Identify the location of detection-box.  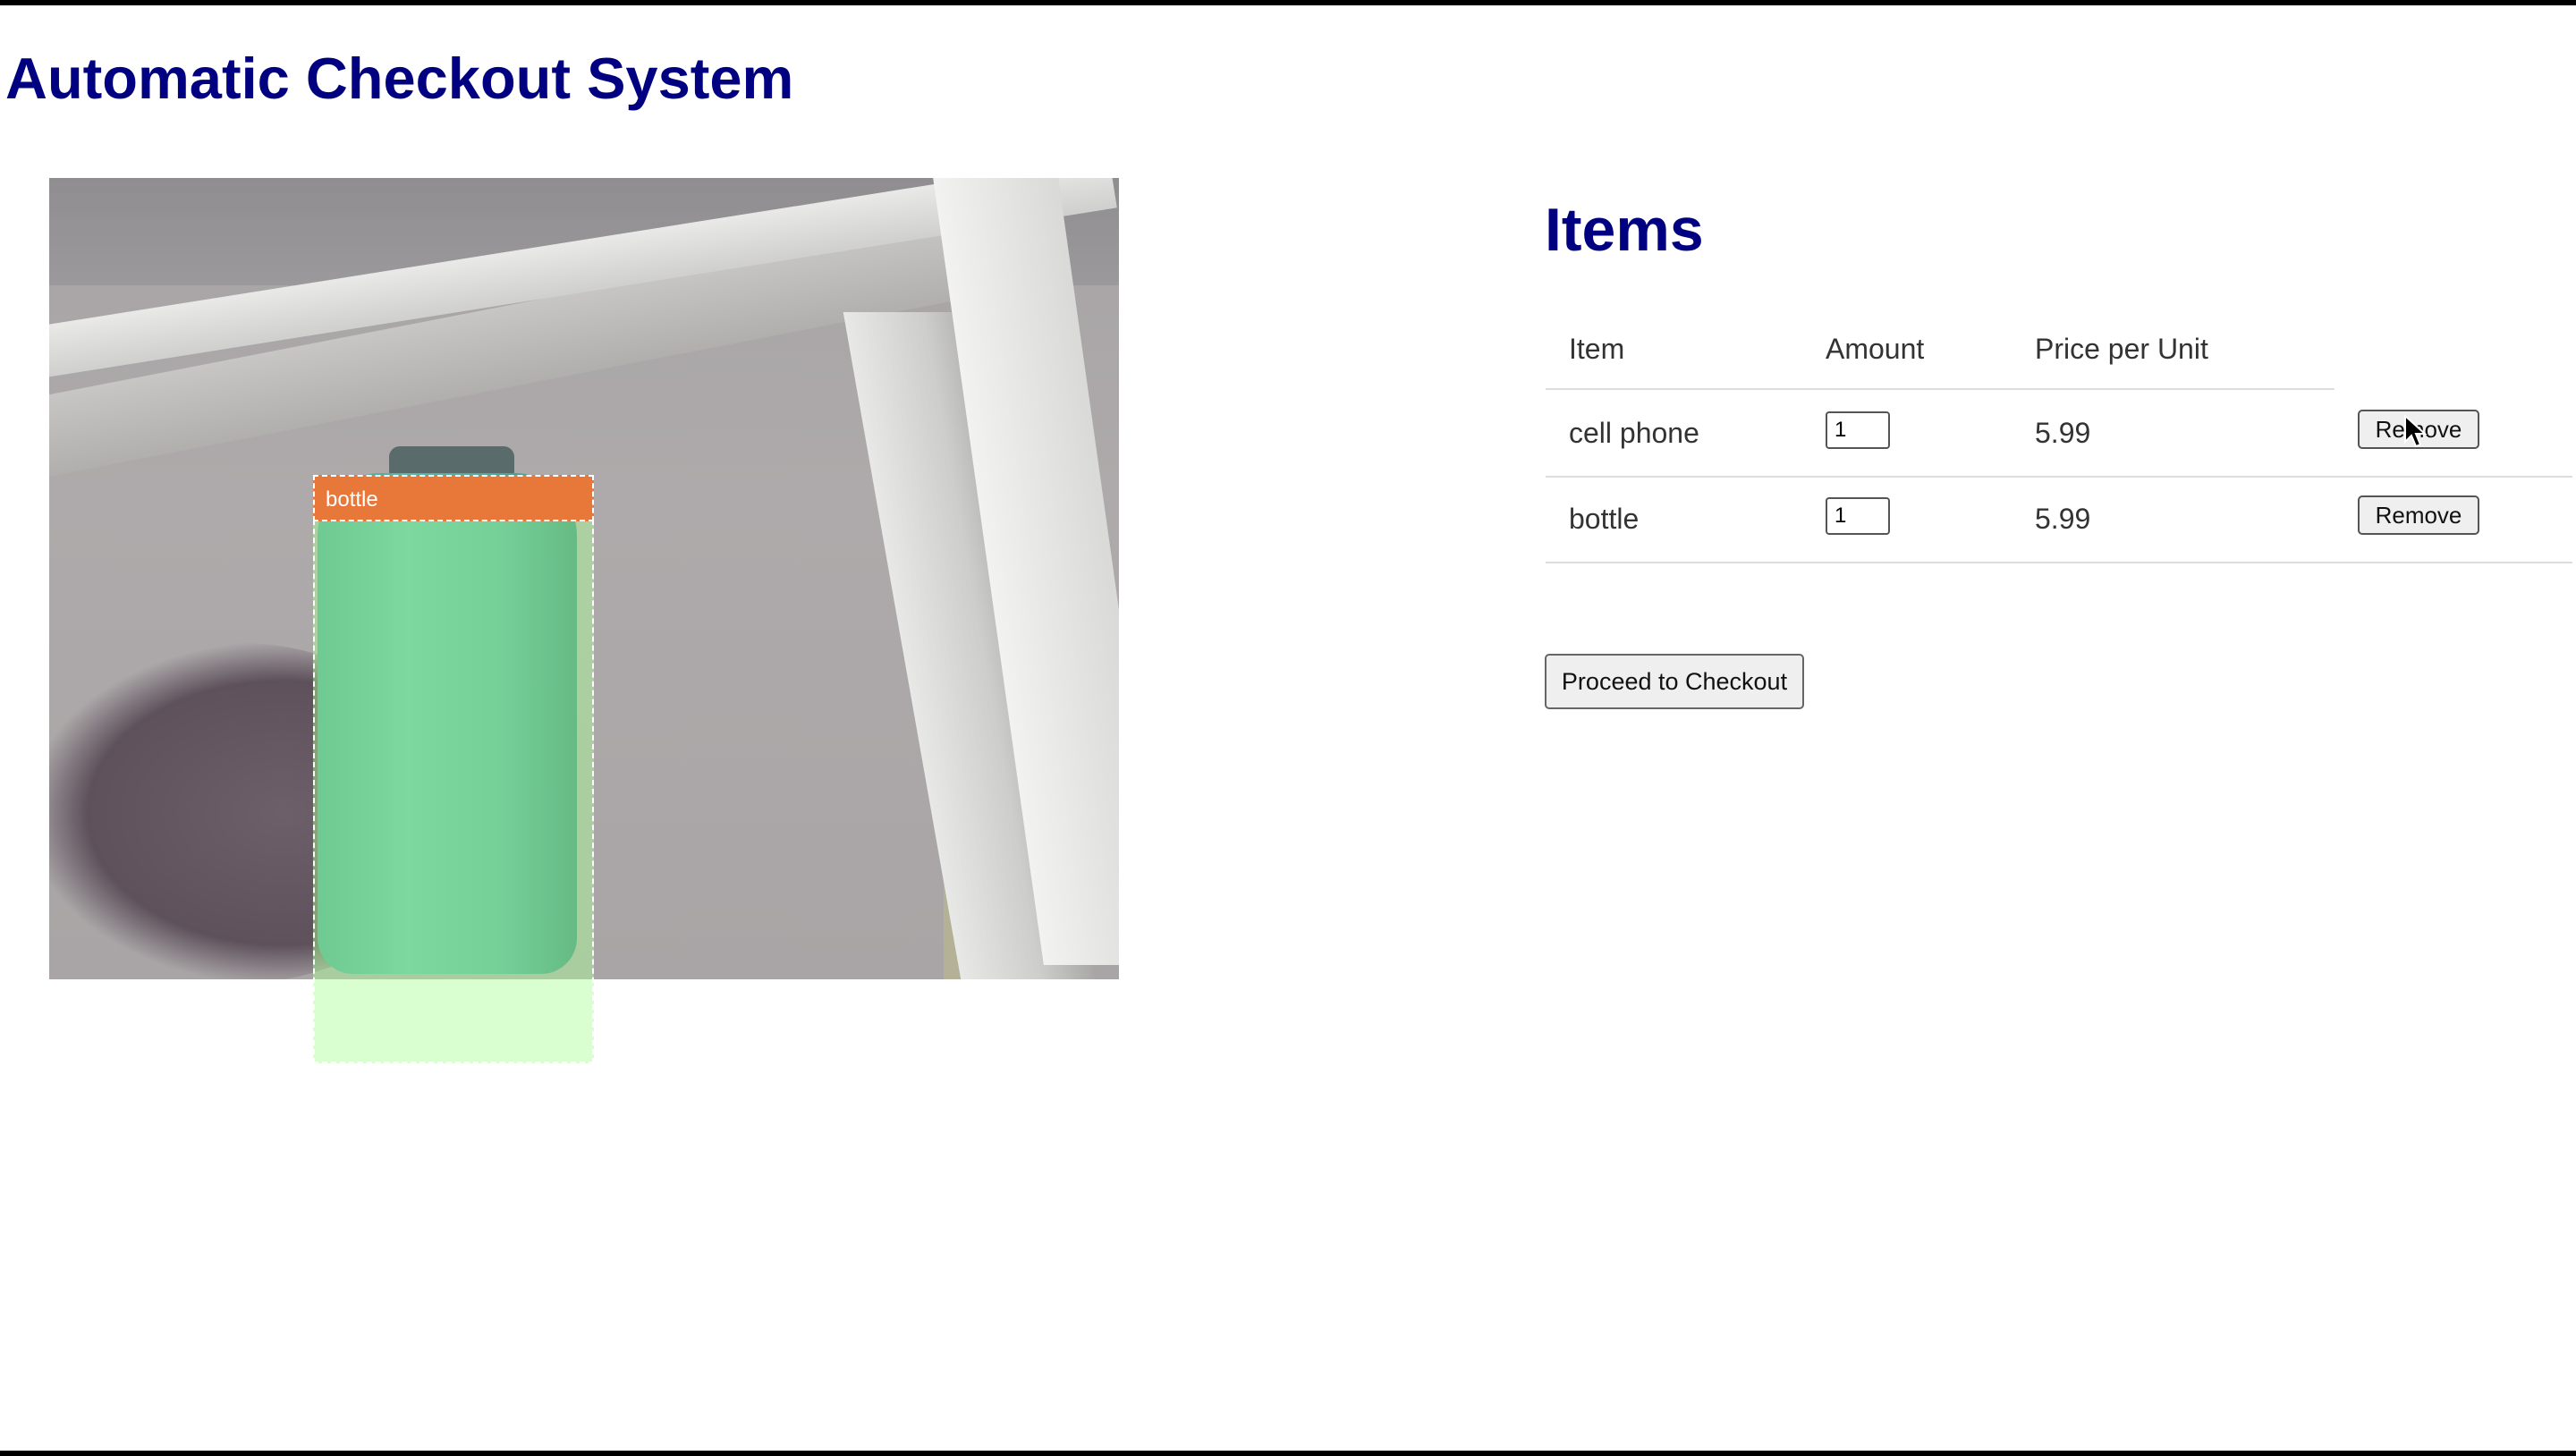
(453, 769).